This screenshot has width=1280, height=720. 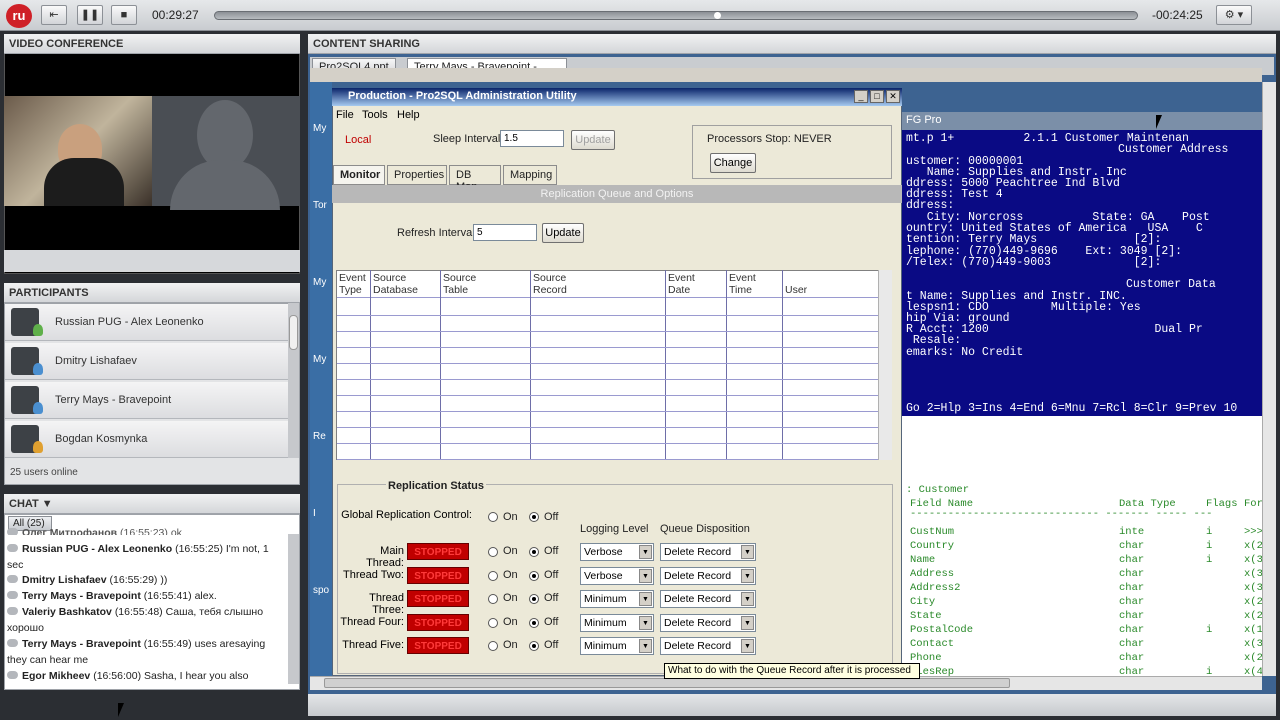 I want to click on chat-scrollbar, so click(x=293, y=609).